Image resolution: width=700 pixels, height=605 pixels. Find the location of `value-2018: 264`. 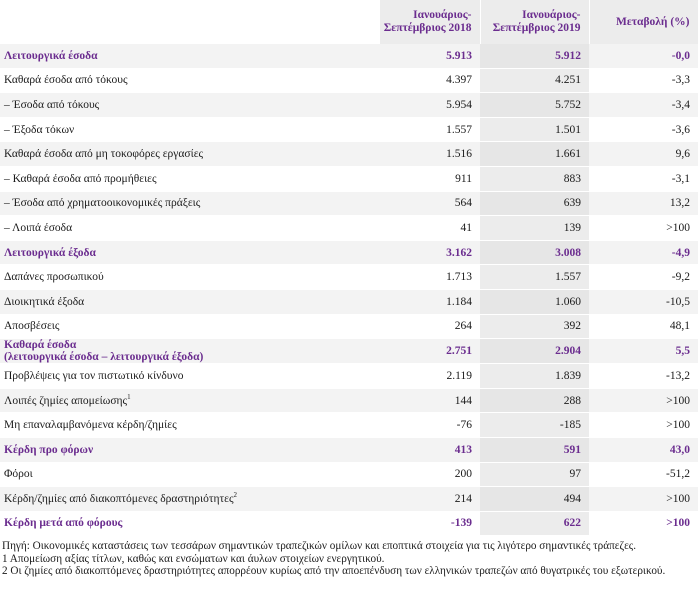

value-2018: 264 is located at coordinates (429, 327).